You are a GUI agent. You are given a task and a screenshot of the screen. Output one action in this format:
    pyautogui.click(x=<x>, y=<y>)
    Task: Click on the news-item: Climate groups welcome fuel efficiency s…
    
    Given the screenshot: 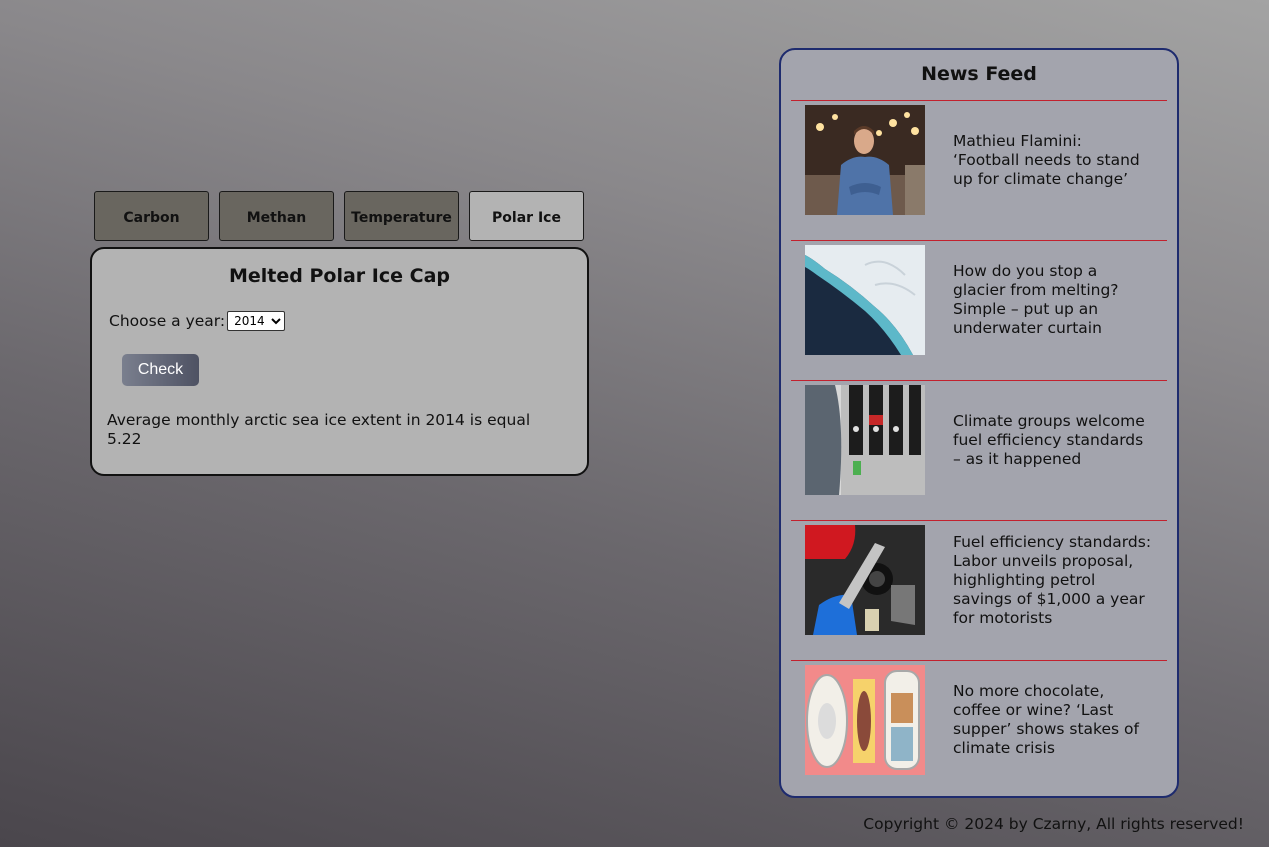 What is the action you would take?
    pyautogui.click(x=979, y=450)
    